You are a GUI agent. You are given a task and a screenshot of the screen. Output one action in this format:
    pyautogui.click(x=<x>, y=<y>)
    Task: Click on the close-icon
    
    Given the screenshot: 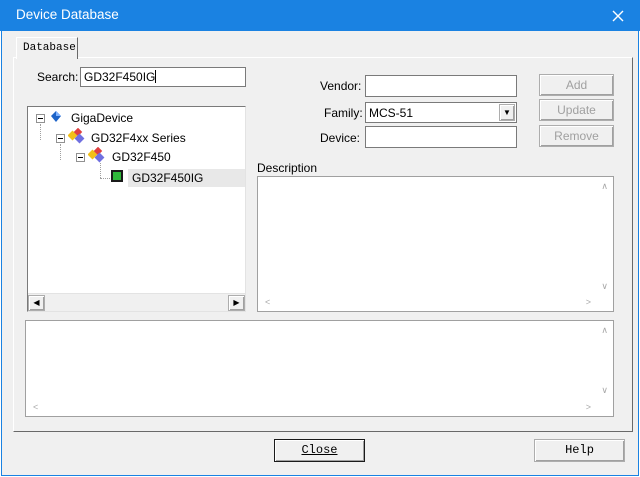 What is the action you would take?
    pyautogui.click(x=618, y=15)
    